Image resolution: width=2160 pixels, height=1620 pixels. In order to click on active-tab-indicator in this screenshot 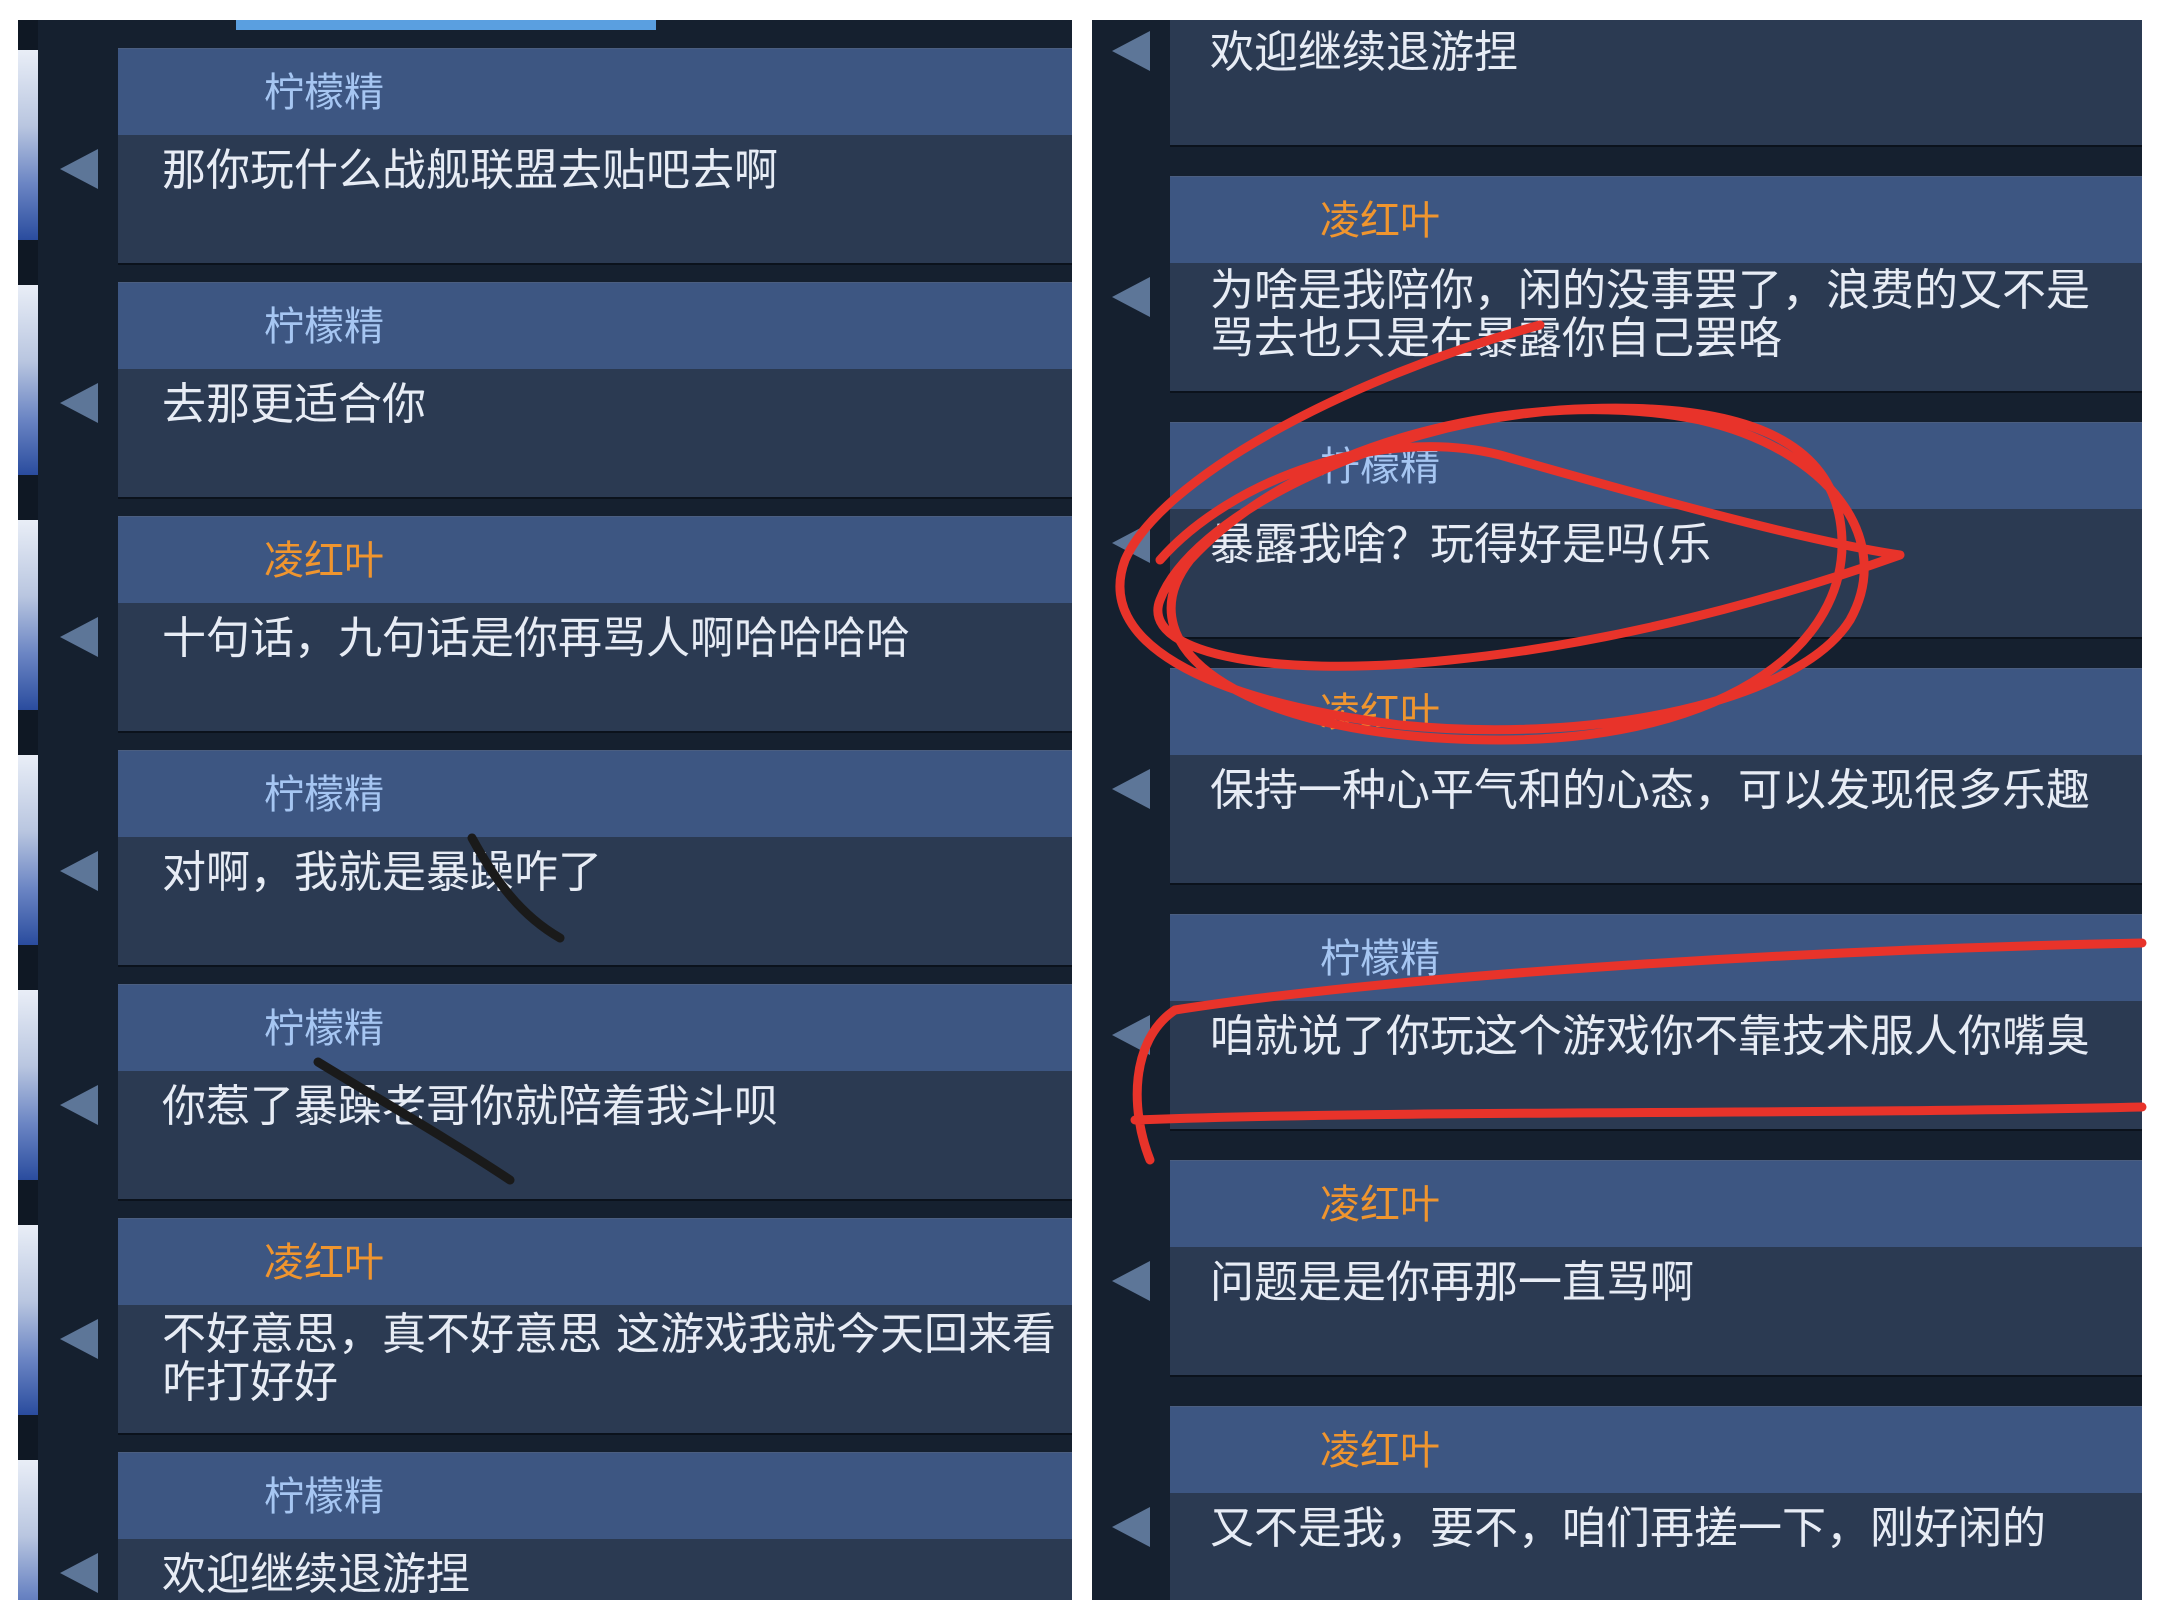, I will do `click(446, 25)`.